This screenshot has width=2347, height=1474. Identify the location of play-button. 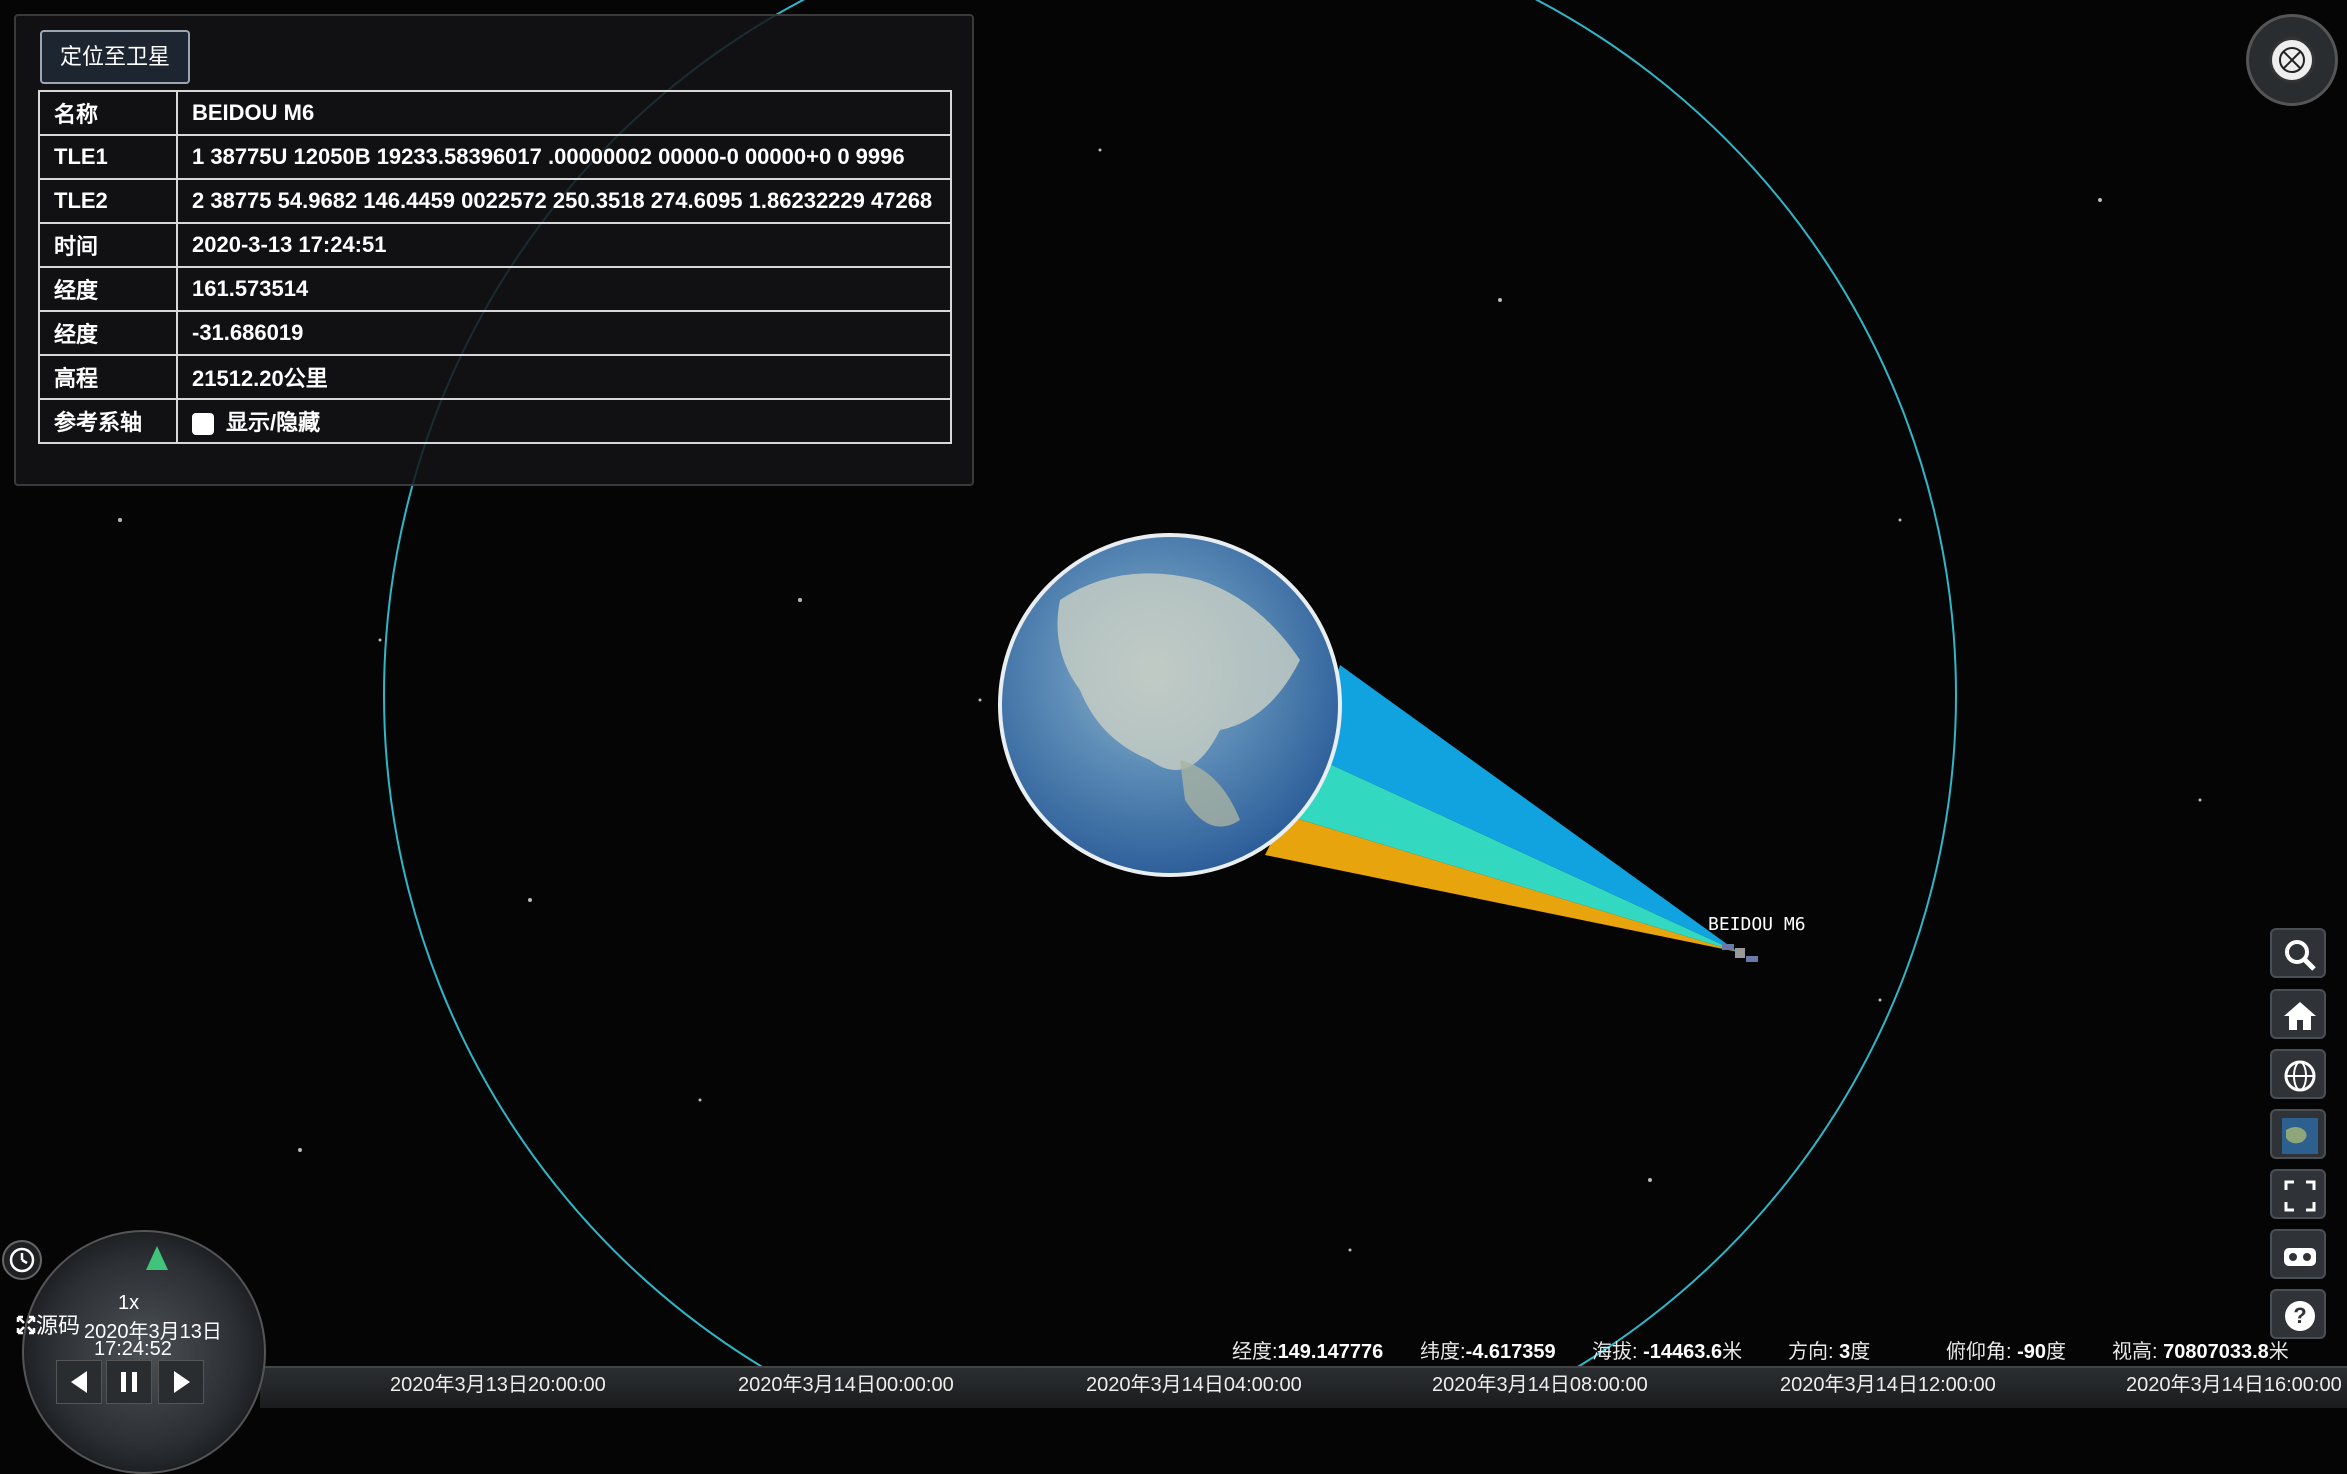
(181, 1382).